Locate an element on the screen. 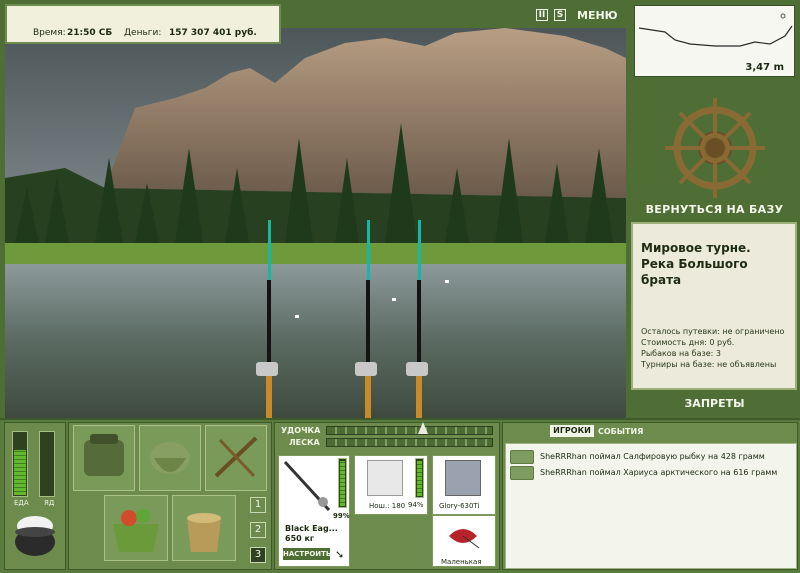 Image resolution: width=800 pixels, height=573 pixels. inventory-tools is located at coordinates (236, 458).